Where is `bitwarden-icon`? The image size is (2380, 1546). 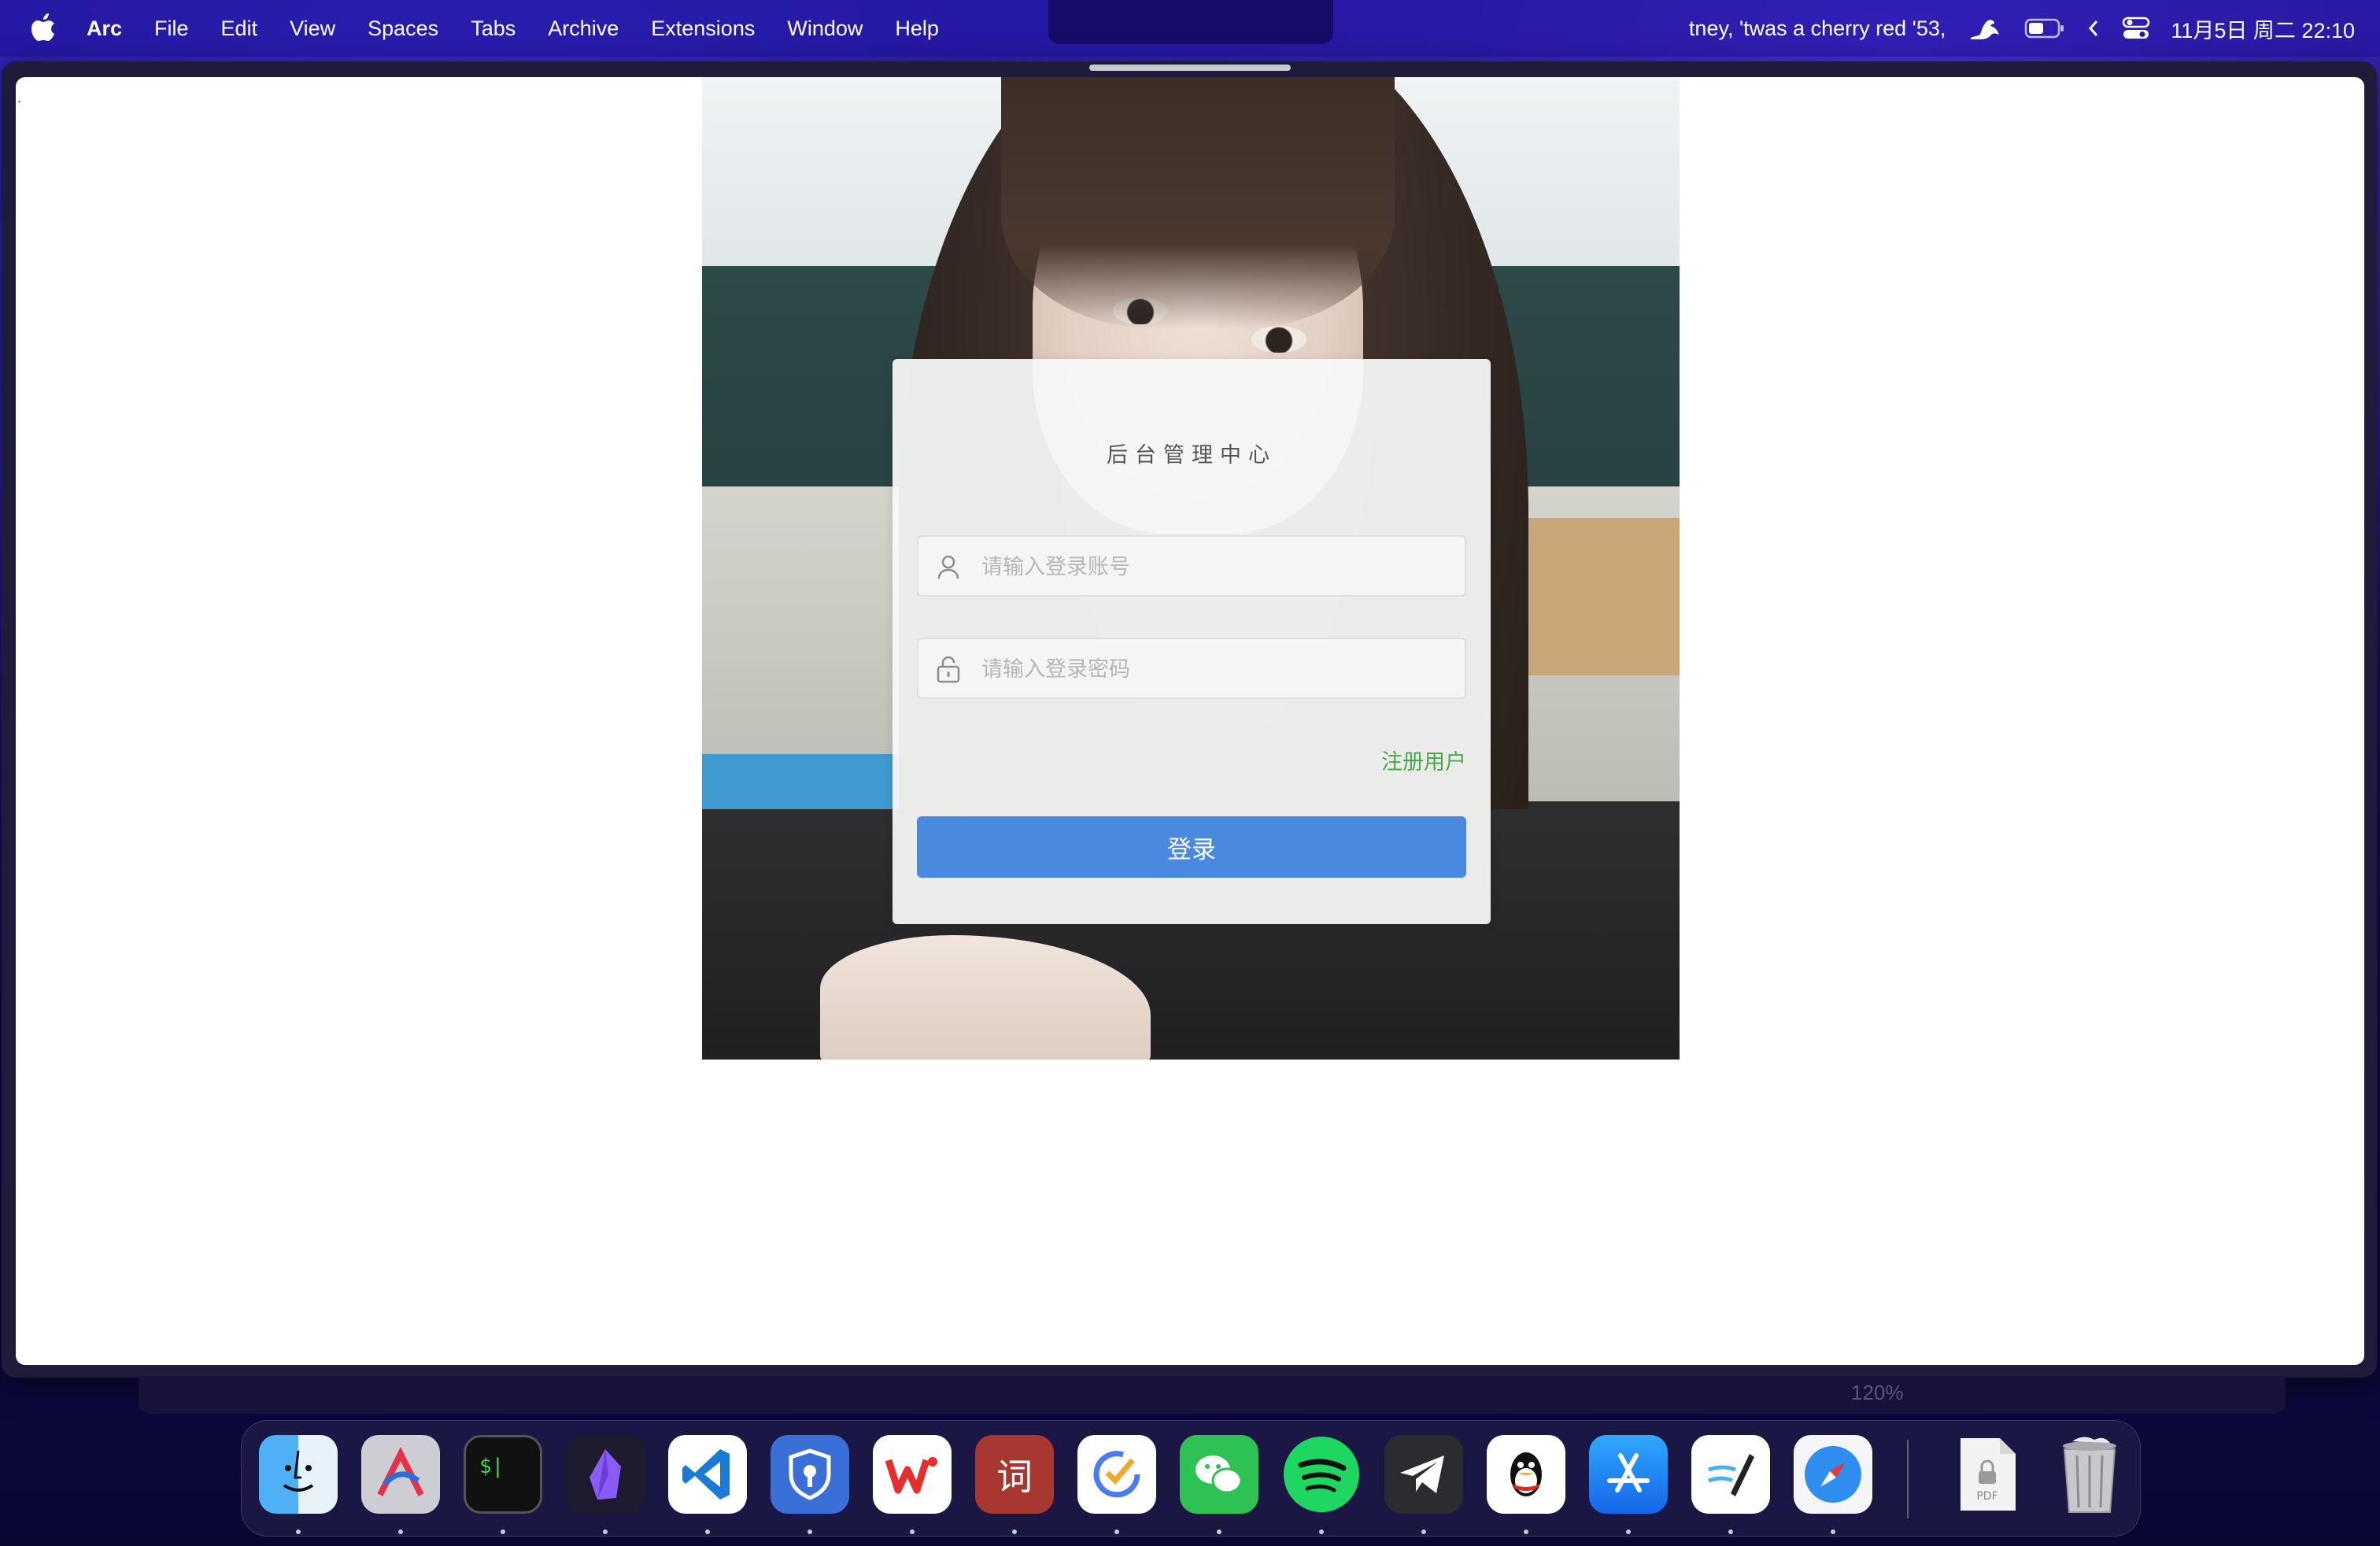
bitwarden-icon is located at coordinates (810, 1474).